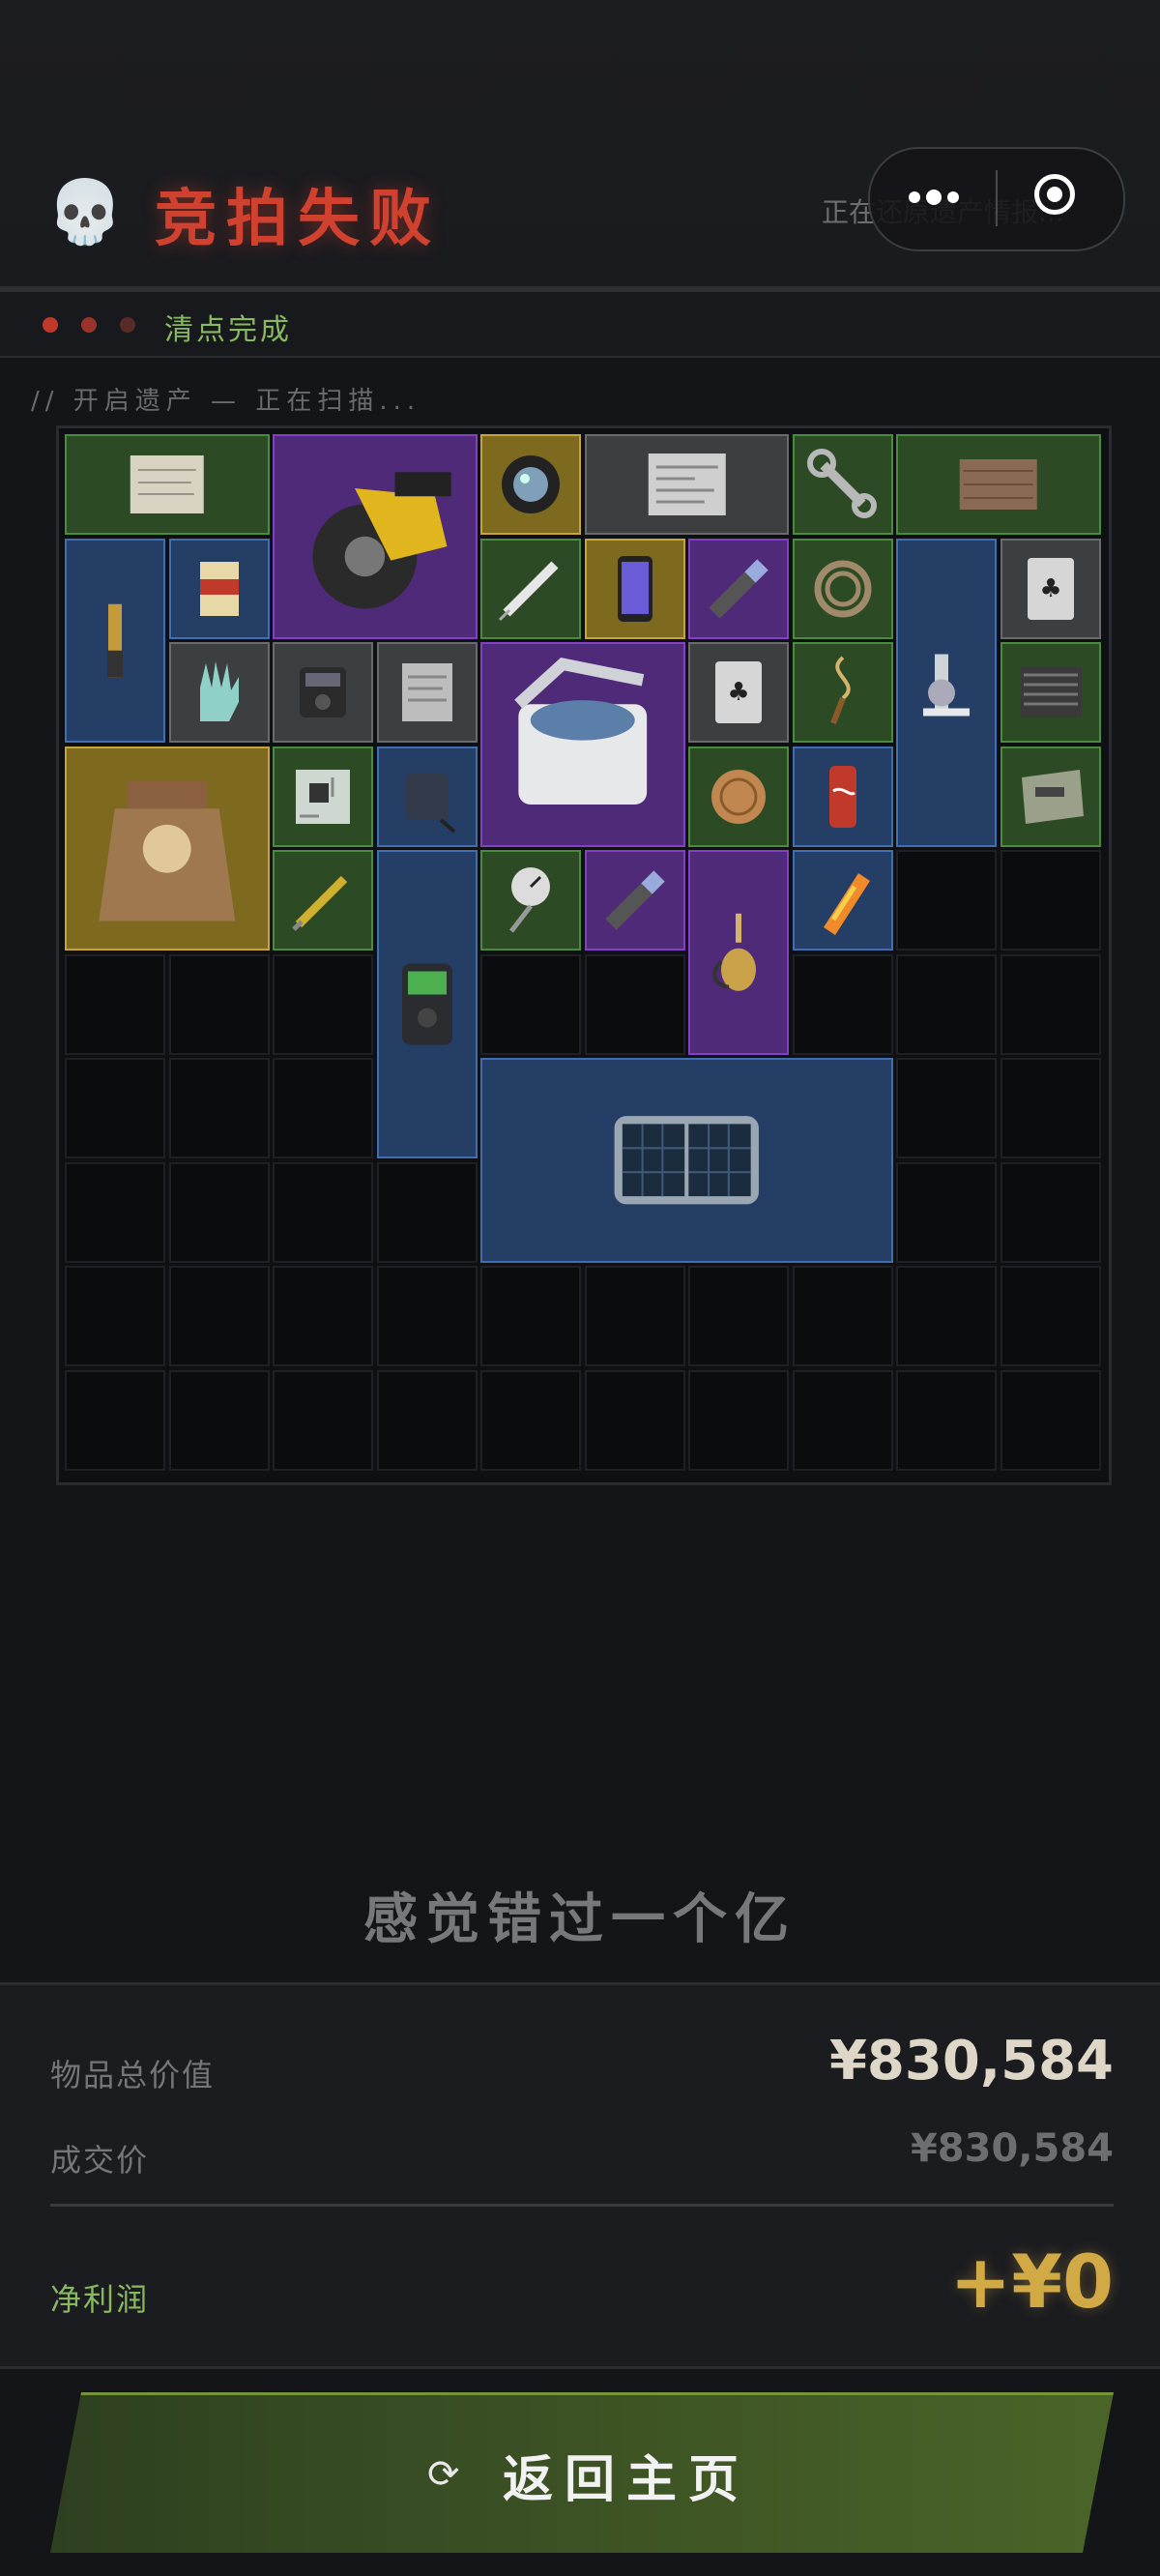 This screenshot has width=1160, height=2576. Describe the element at coordinates (100, 2160) in the screenshot. I see `deal-price-label: 成交价` at that location.